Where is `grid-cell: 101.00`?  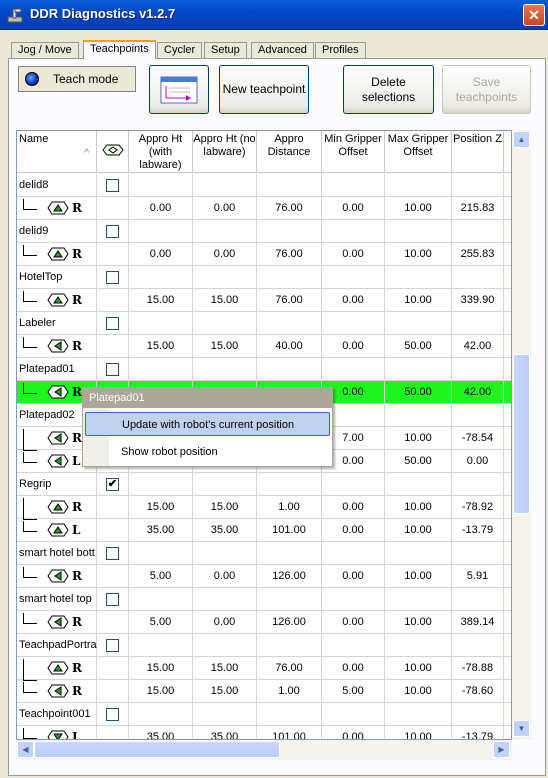
grid-cell: 101.00 is located at coordinates (289, 530).